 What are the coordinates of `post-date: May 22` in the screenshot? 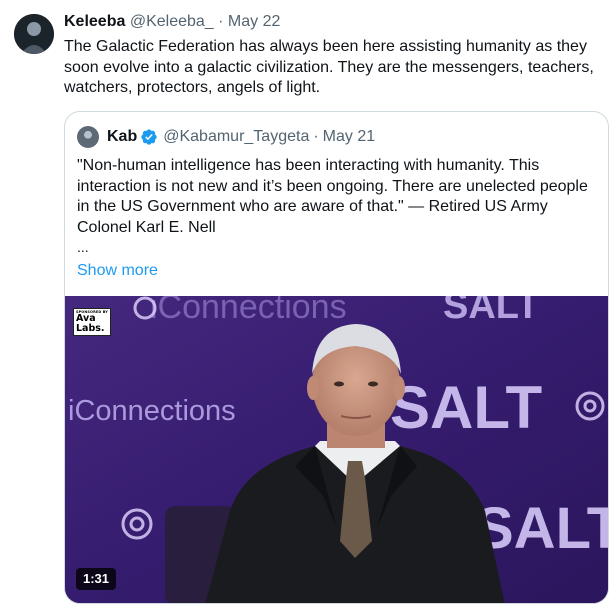 It's located at (254, 21).